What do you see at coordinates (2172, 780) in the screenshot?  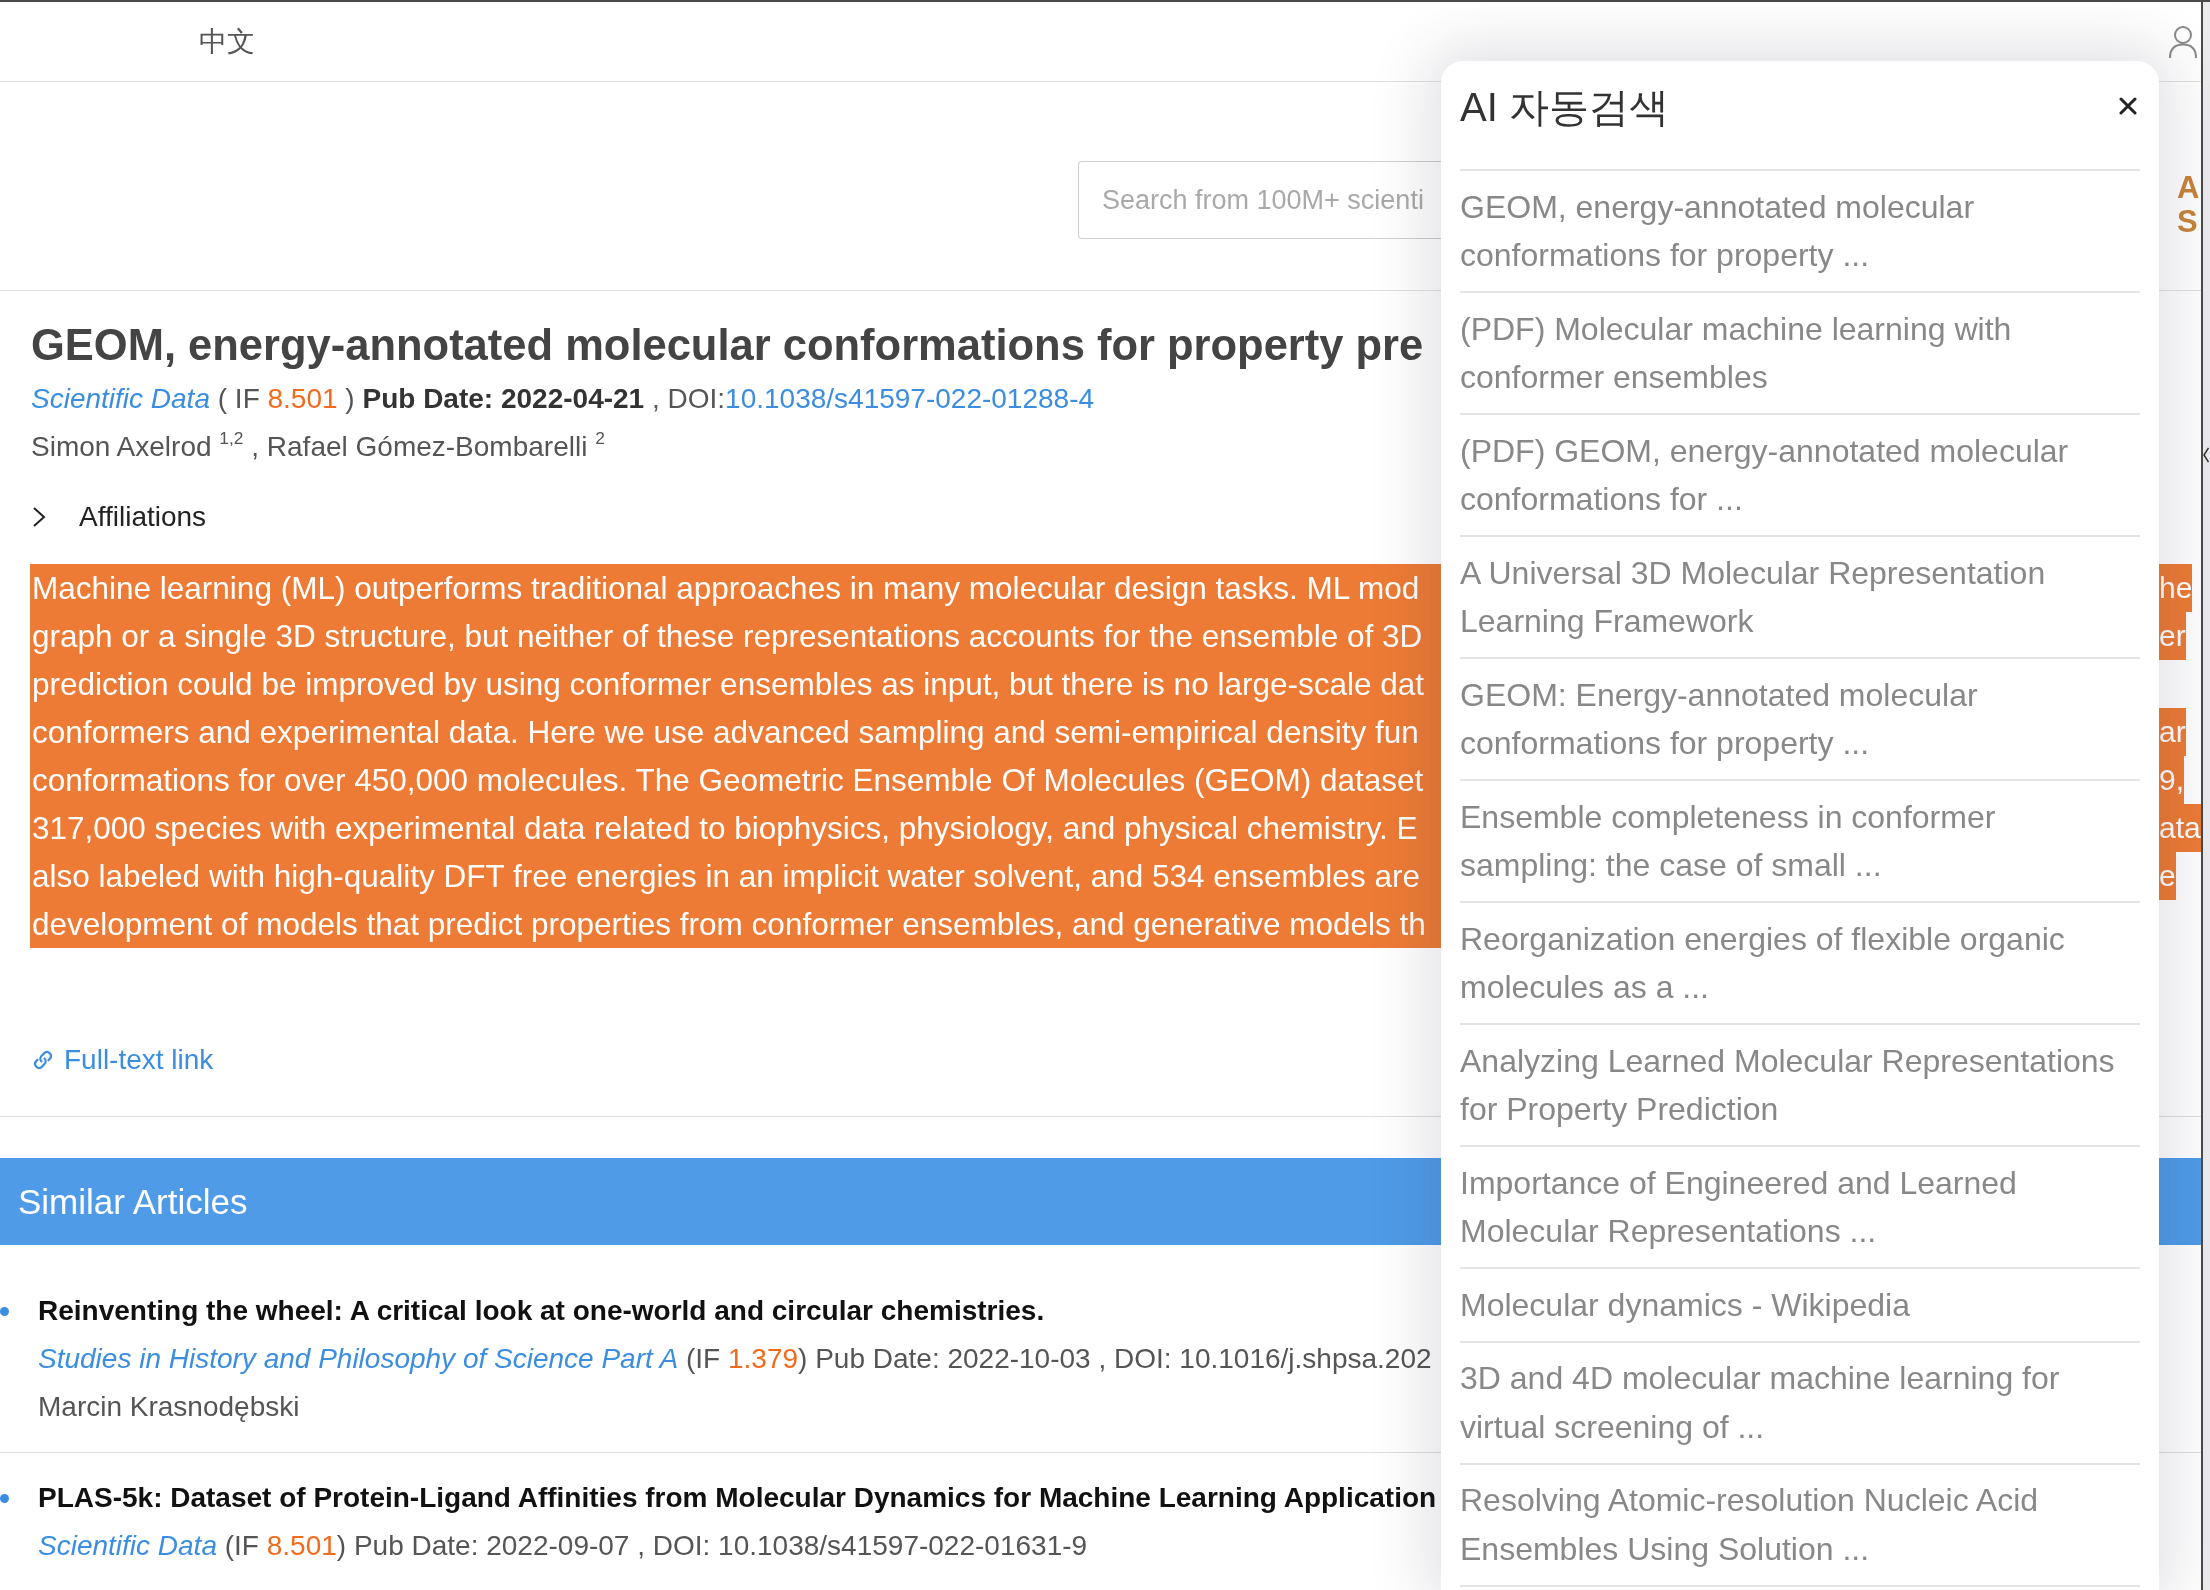 I see `abstract-fragment: 9,` at bounding box center [2172, 780].